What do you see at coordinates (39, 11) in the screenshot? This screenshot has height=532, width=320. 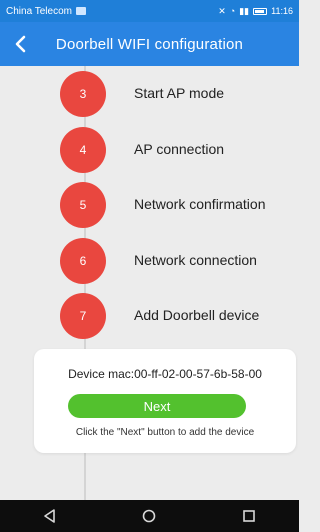 I see `carrier-name: China Telecom` at bounding box center [39, 11].